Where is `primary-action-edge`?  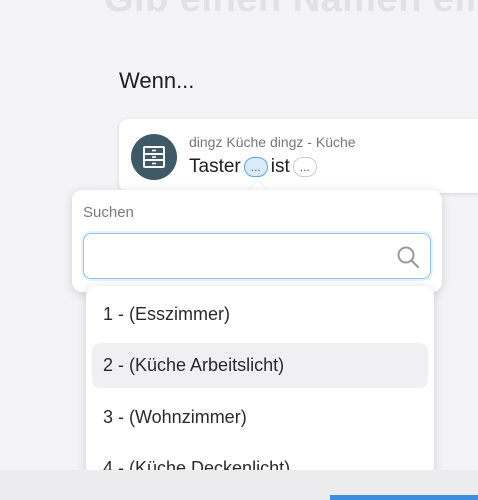
primary-action-edge is located at coordinates (404, 497).